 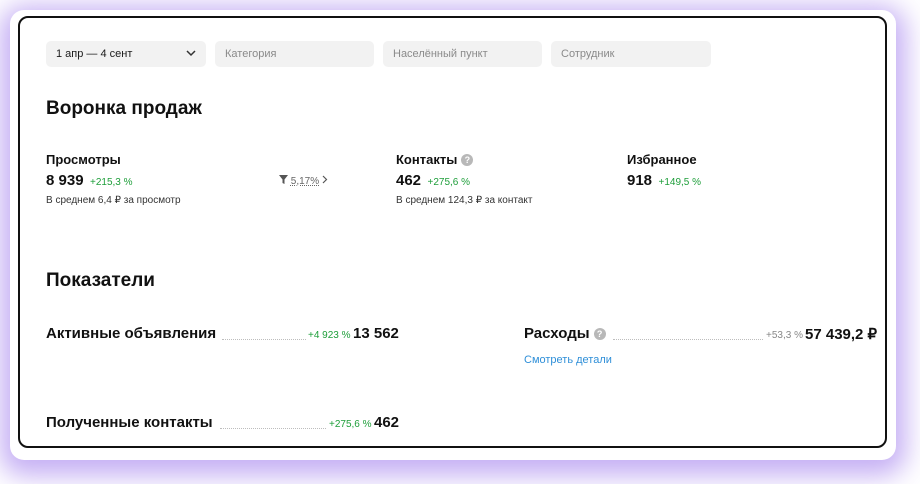 I want to click on active-ads-delta: +4 923 %, so click(x=329, y=335).